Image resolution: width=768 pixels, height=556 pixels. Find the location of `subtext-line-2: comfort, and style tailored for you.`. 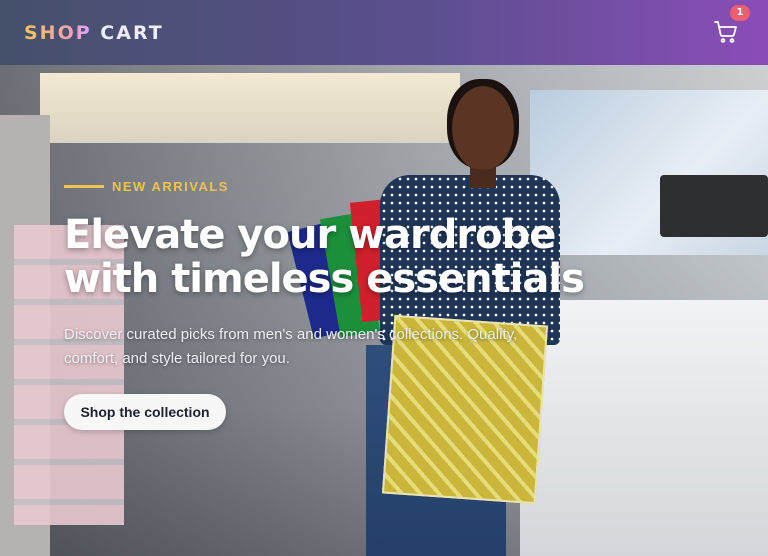

subtext-line-2: comfort, and style tailored for you. is located at coordinates (177, 358).